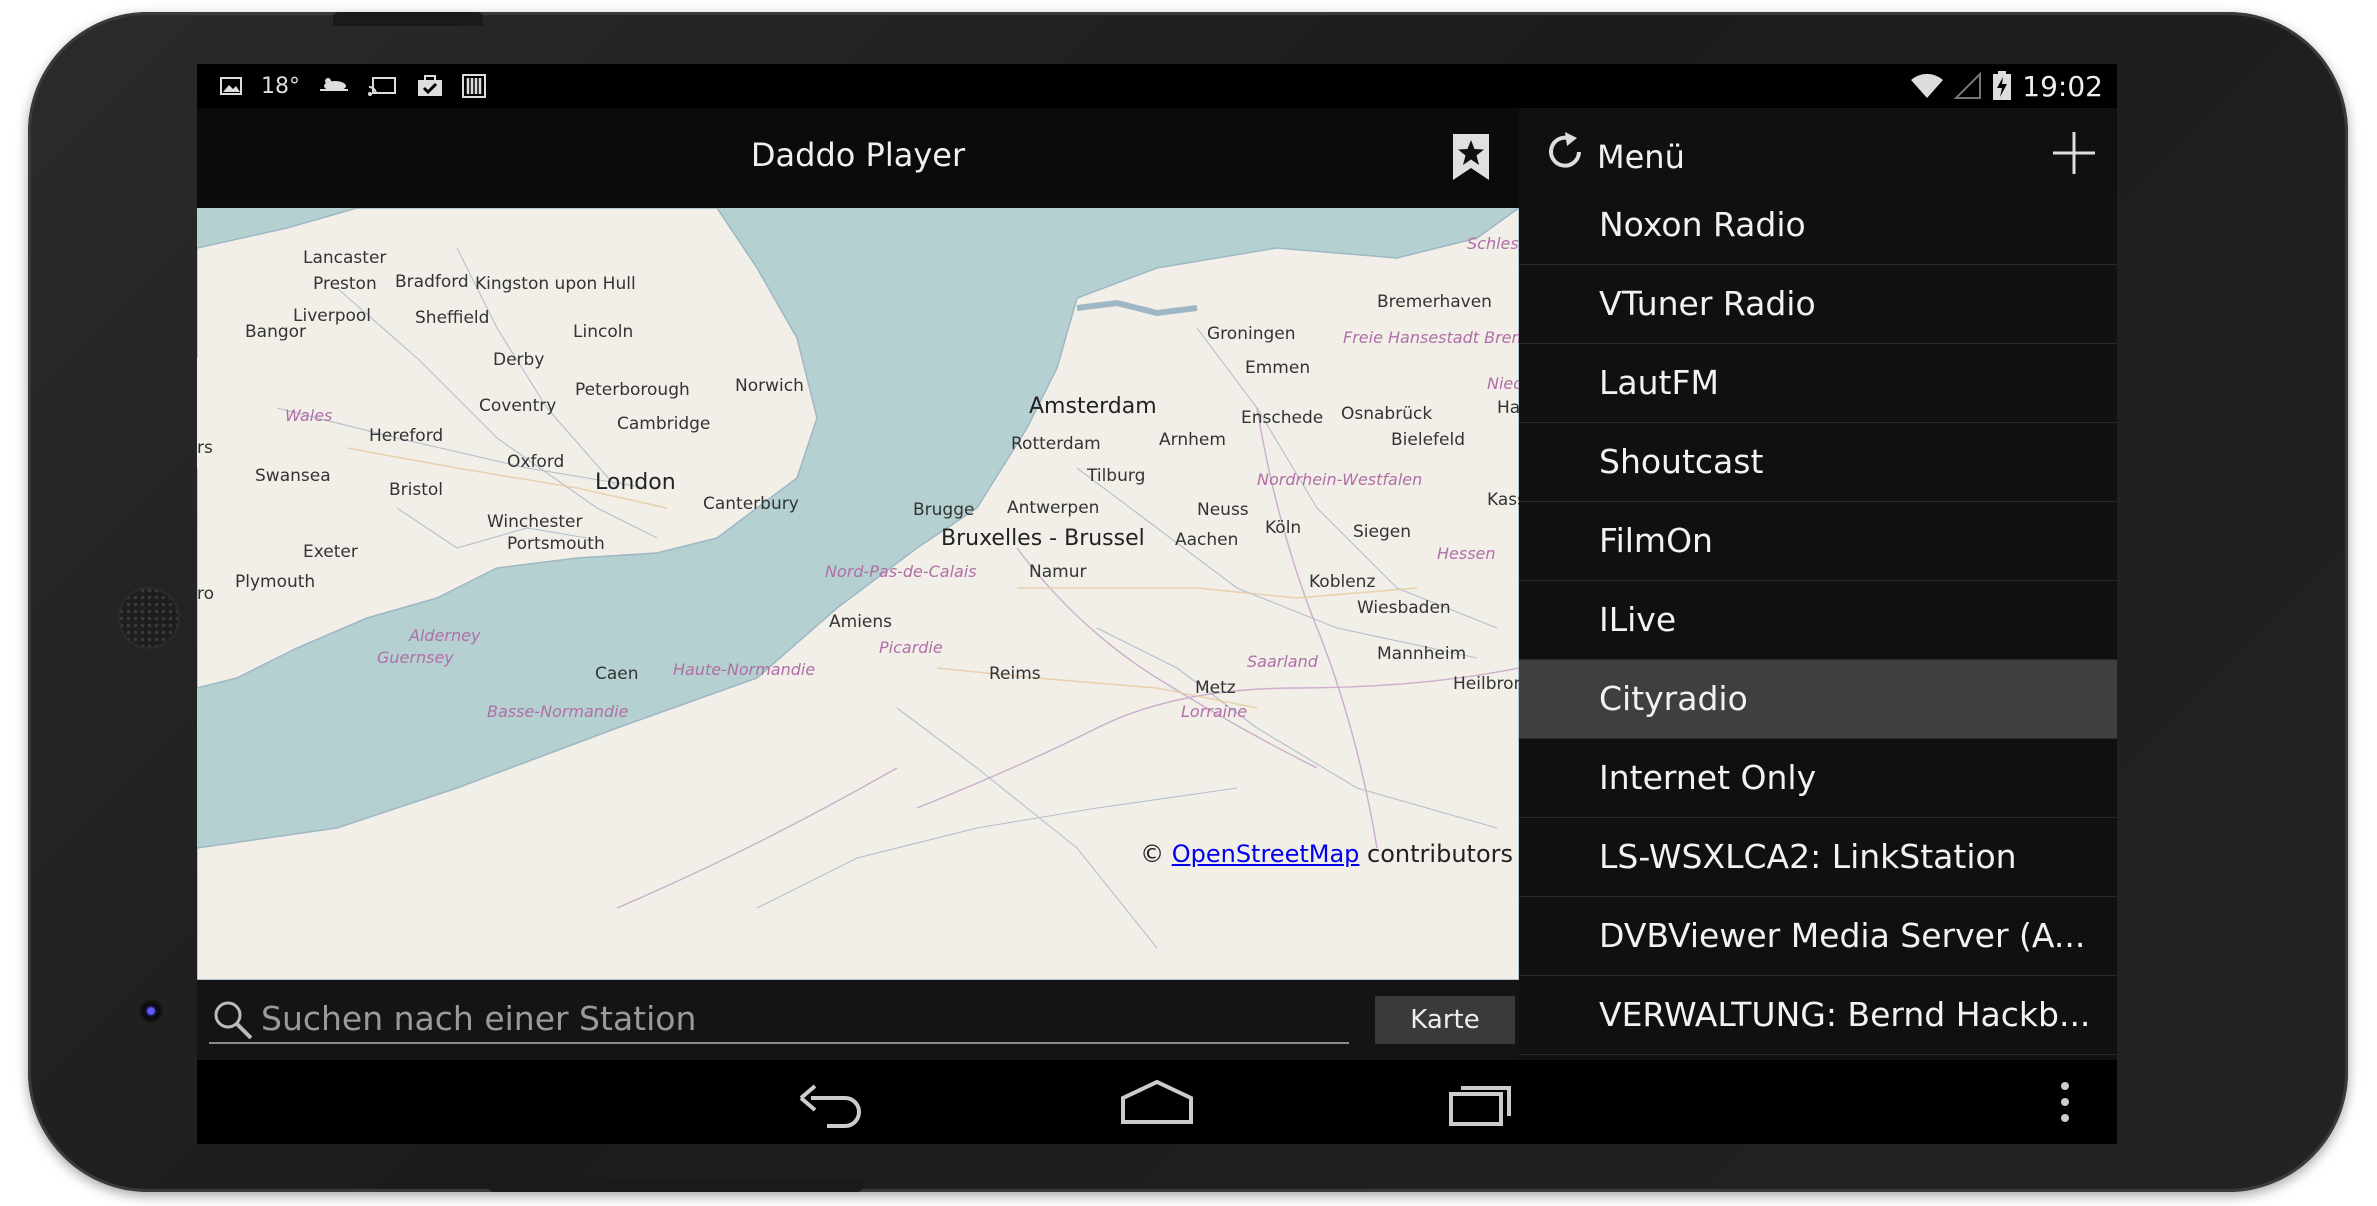 This screenshot has height=1206, width=2377. What do you see at coordinates (1422, 654) in the screenshot?
I see `map-label: Mannheim` at bounding box center [1422, 654].